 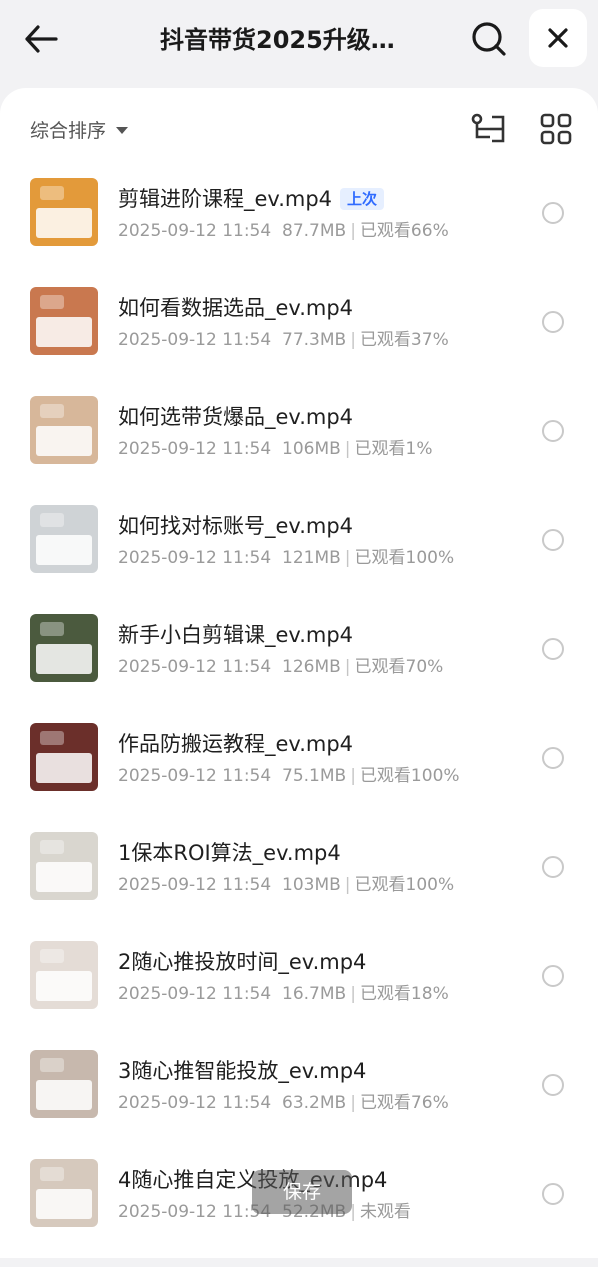 What do you see at coordinates (314, 994) in the screenshot?
I see `file-size: 16.7MB` at bounding box center [314, 994].